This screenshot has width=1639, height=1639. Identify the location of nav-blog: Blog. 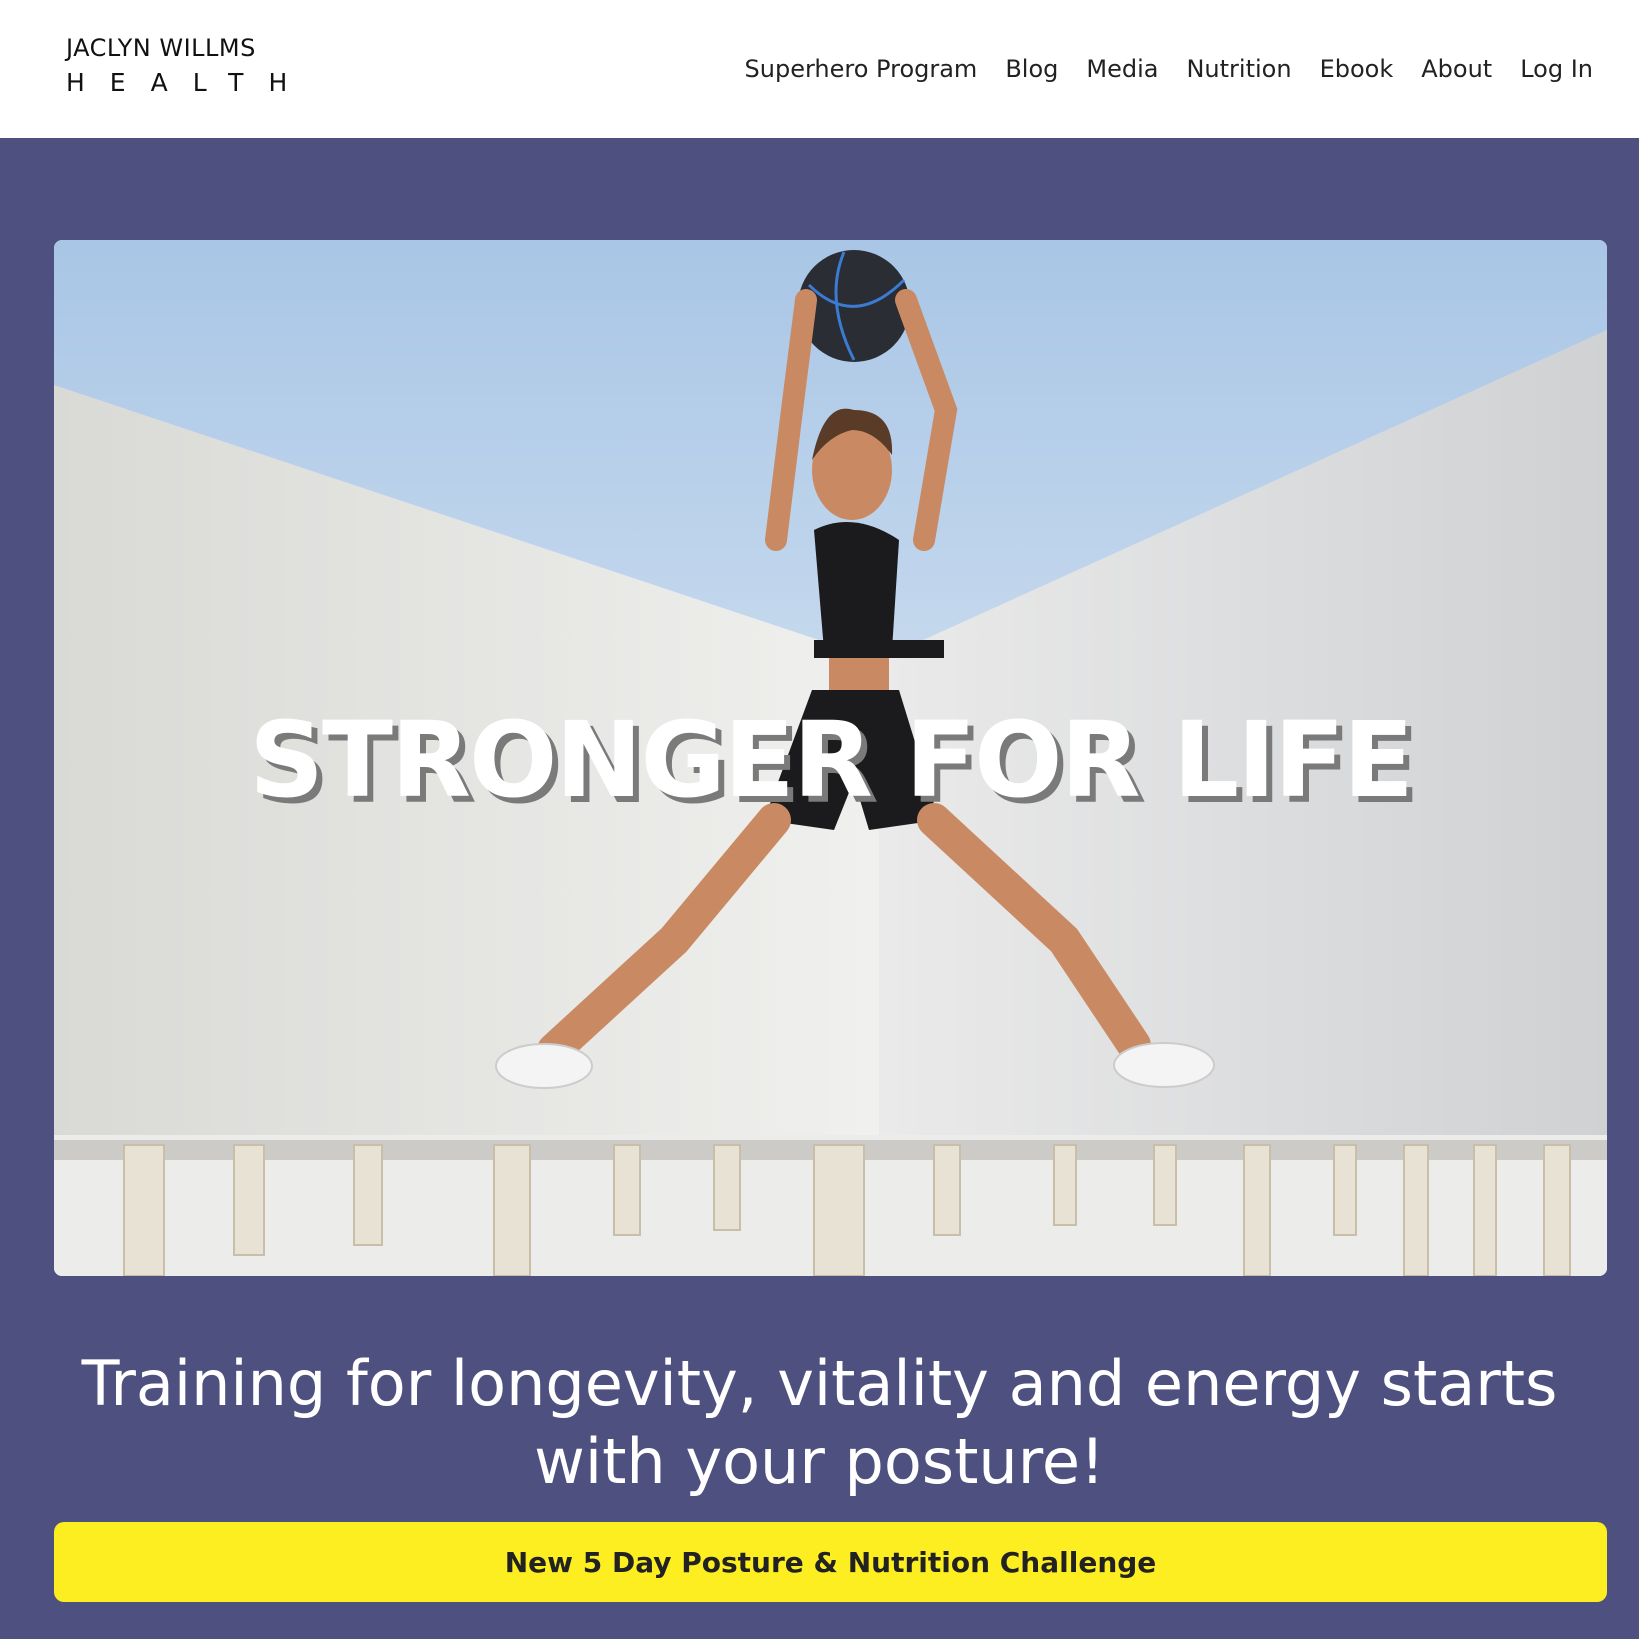
(1031, 69).